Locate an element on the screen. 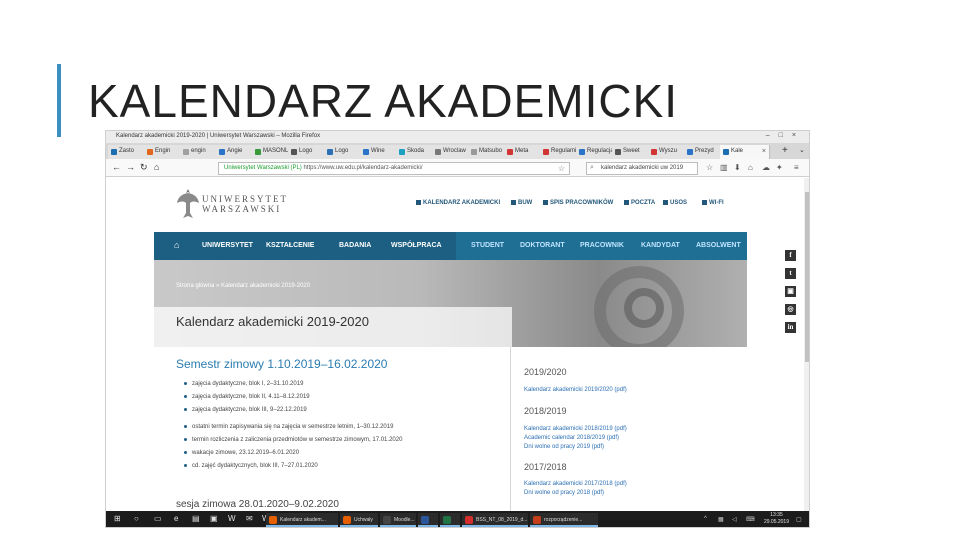 The width and height of the screenshot is (960, 540). browser-tab: Engin is located at coordinates (164, 152).